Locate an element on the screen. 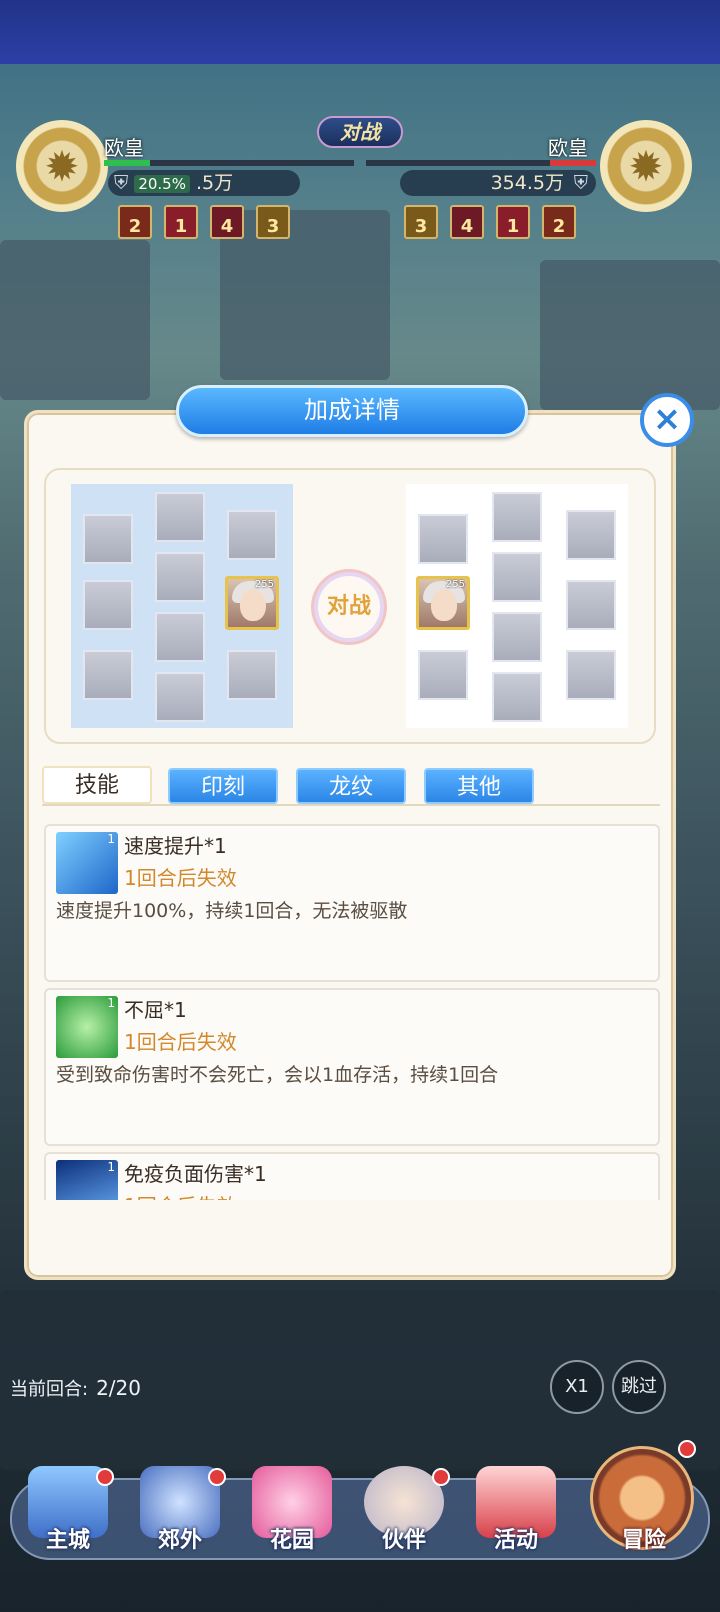 Image resolution: width=720 pixels, height=1612 pixels. tab-divider is located at coordinates (351, 805).